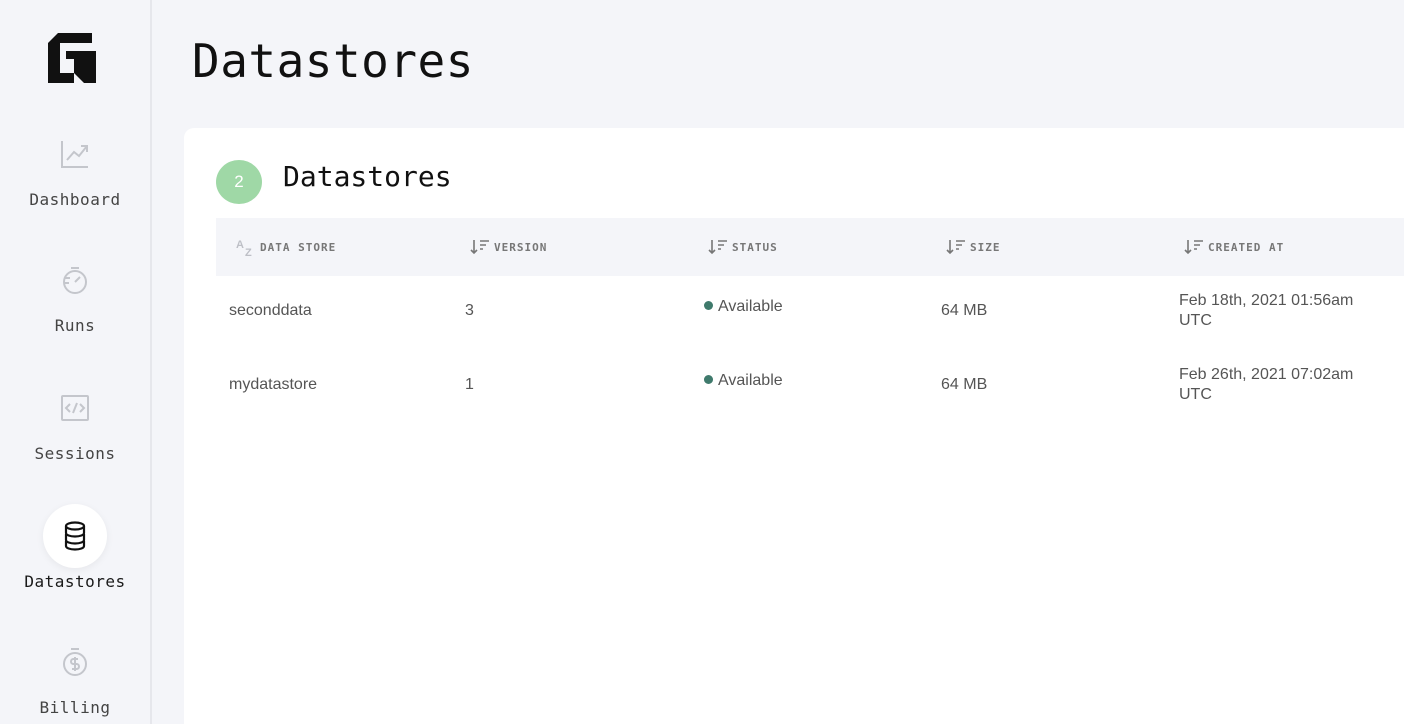  I want to click on svg-text: Z, so click(249, 252).